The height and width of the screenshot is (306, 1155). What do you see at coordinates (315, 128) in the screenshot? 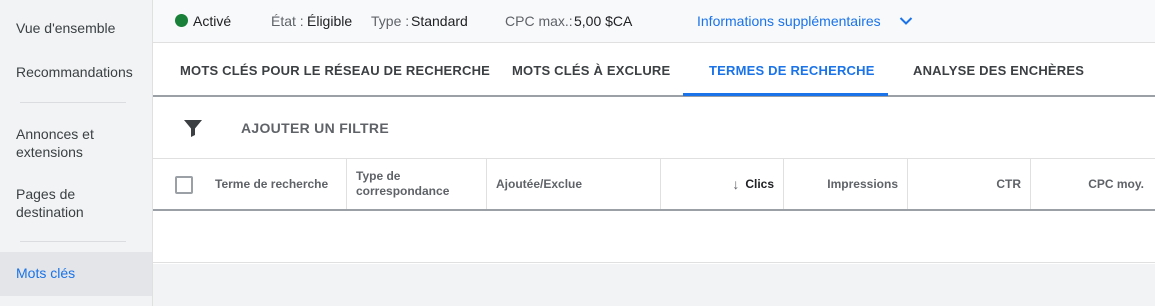
I see `add-filter-button: AJOUTER UN FILTRE` at bounding box center [315, 128].